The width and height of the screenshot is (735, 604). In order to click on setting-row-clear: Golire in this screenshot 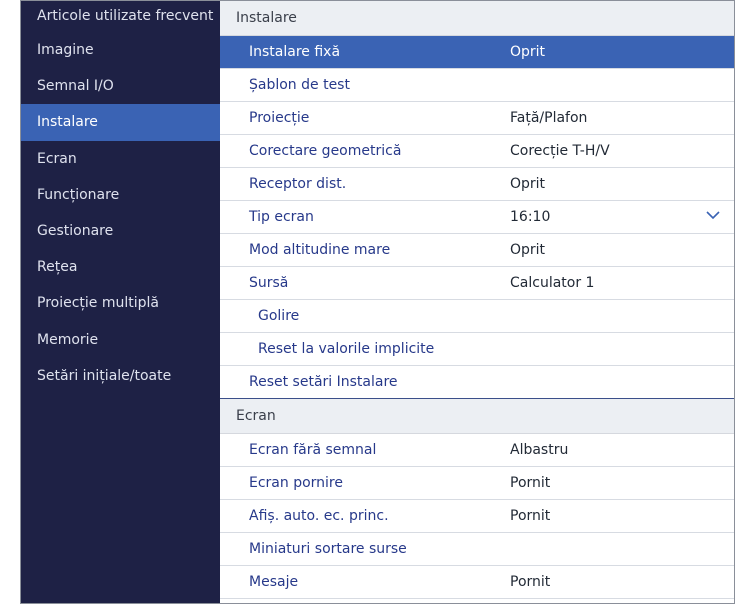, I will do `click(477, 316)`.